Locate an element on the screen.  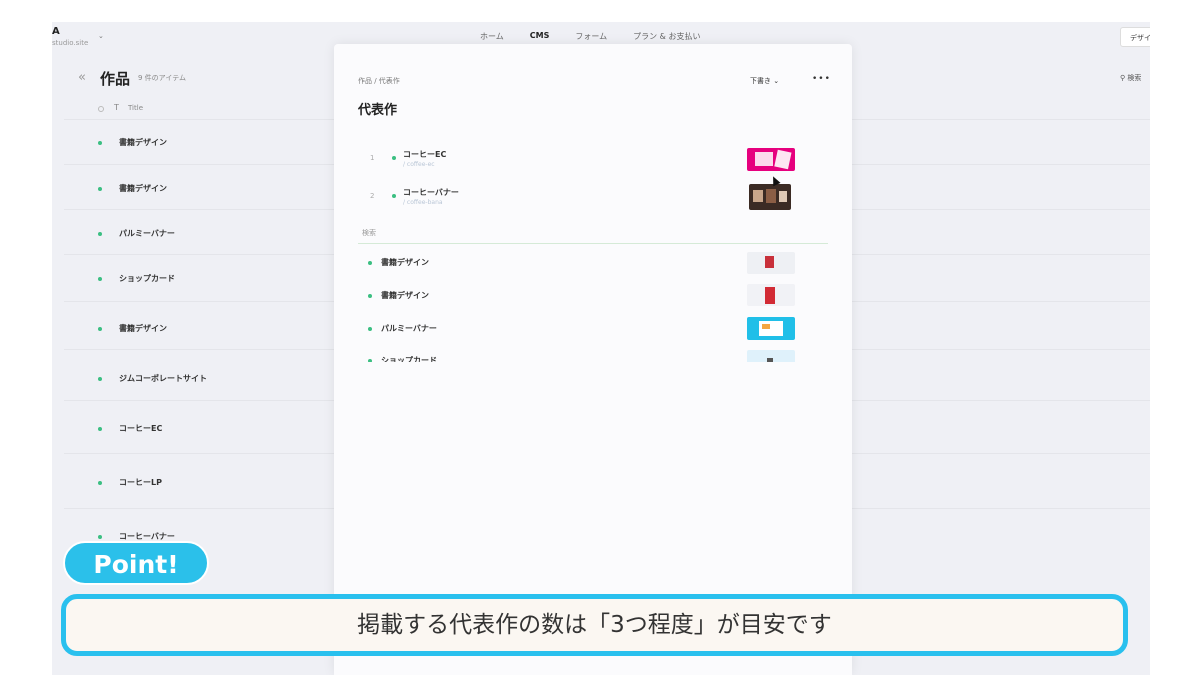
search-button: ⚲ 検索 is located at coordinates (1130, 78).